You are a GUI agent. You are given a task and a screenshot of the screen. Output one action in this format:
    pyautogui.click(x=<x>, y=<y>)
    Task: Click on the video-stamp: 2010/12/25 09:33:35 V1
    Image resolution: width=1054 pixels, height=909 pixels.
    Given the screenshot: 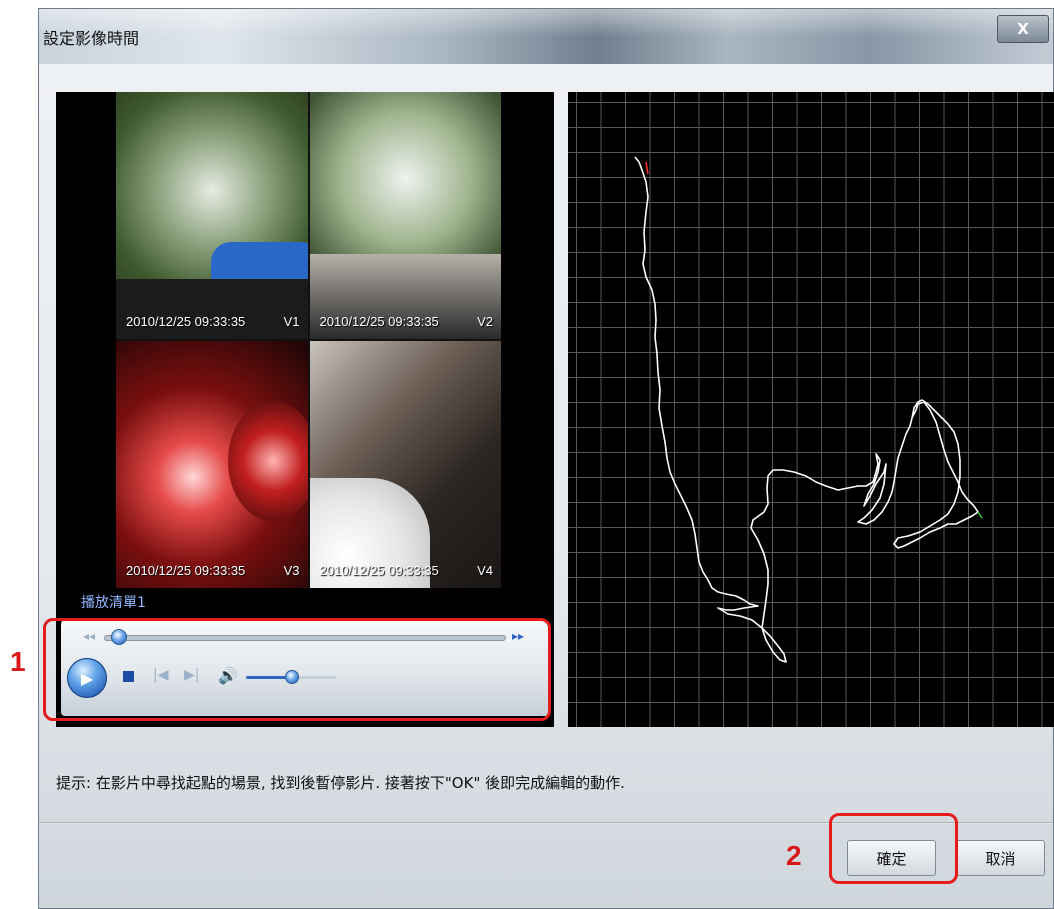 What is the action you would take?
    pyautogui.click(x=213, y=321)
    